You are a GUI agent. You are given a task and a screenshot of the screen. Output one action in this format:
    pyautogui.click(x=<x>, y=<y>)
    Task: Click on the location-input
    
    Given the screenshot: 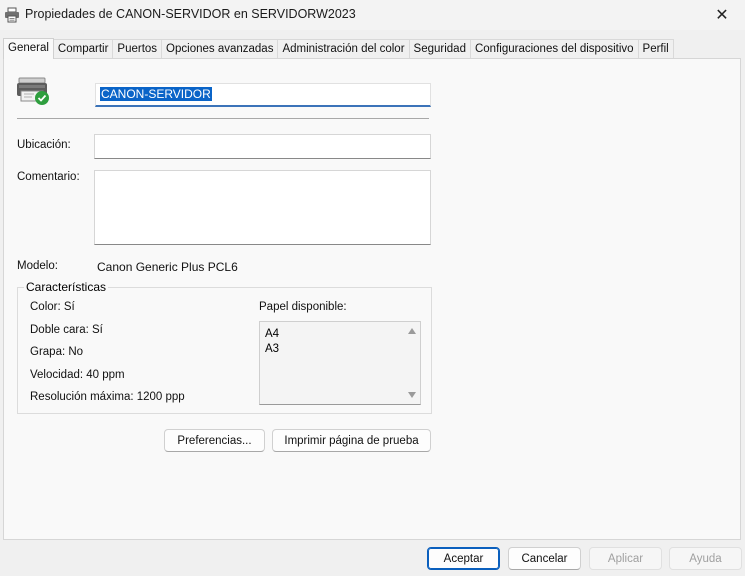 What is the action you would take?
    pyautogui.click(x=262, y=146)
    